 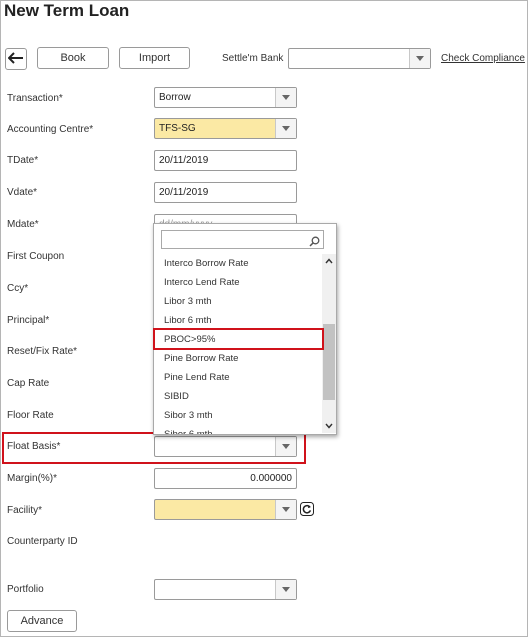 What do you see at coordinates (225, 192) in the screenshot?
I see `vdate-input: 20/11/2019` at bounding box center [225, 192].